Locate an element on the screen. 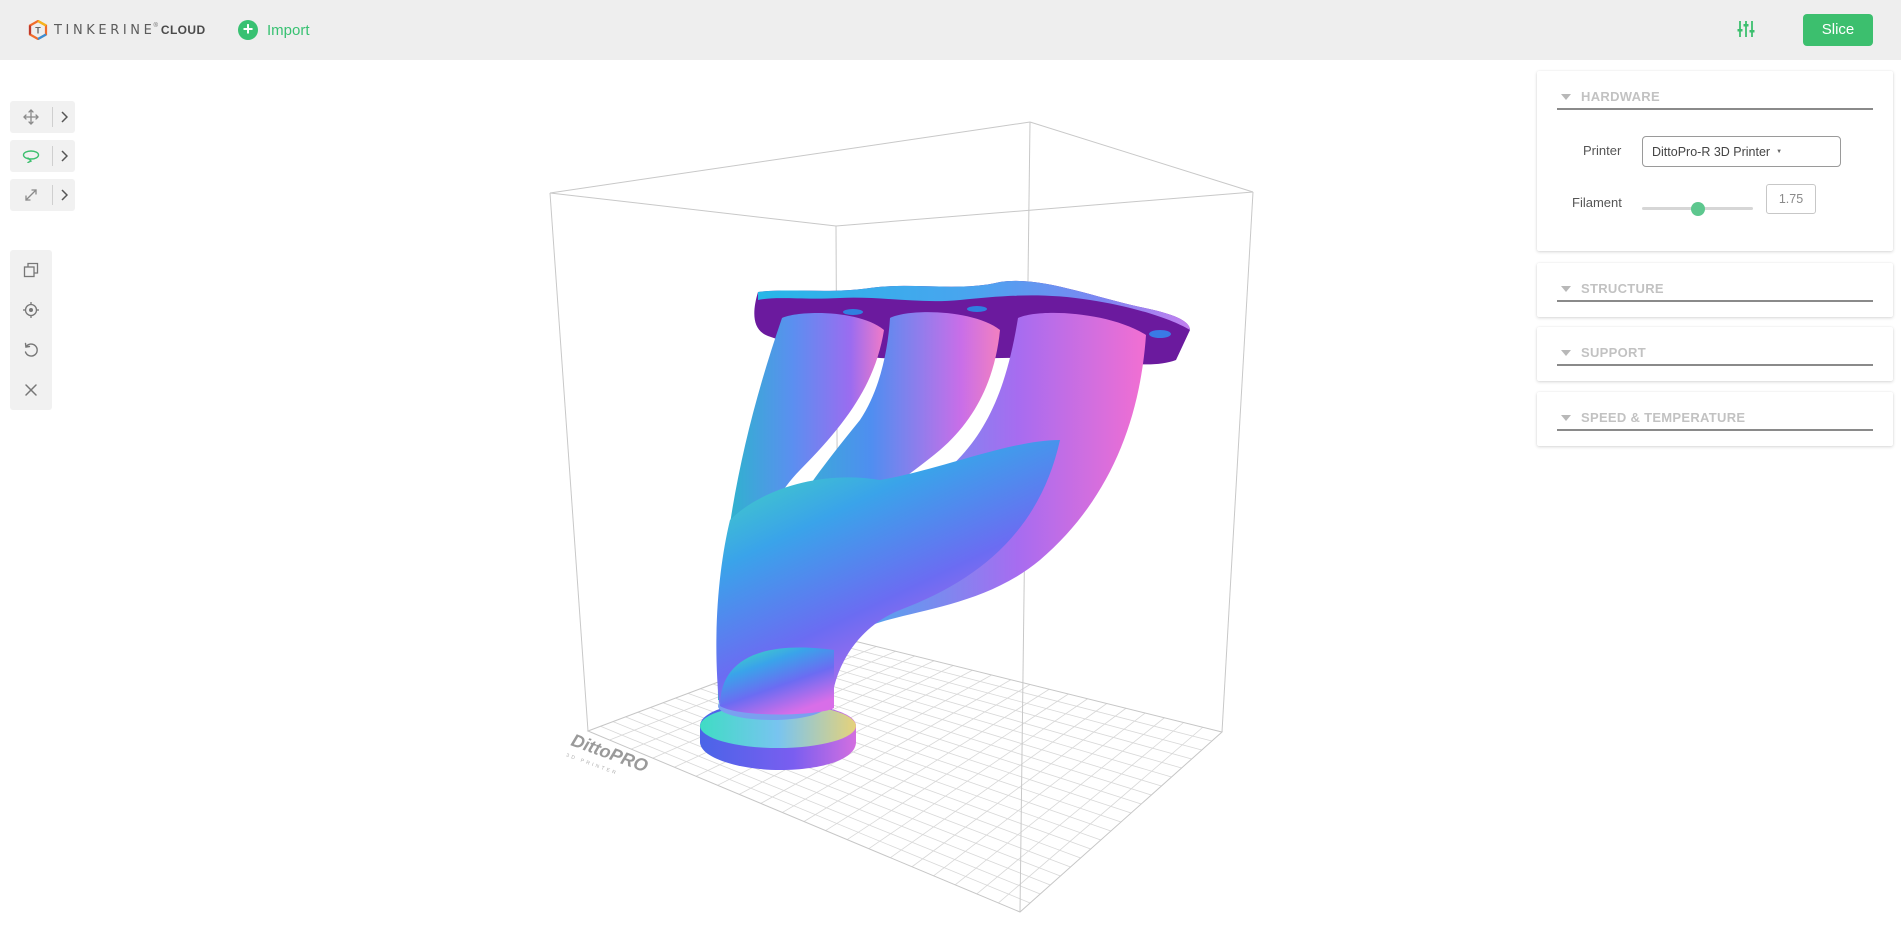 This screenshot has height=946, width=1901. brand-cloud-label: CLOUD is located at coordinates (183, 30).